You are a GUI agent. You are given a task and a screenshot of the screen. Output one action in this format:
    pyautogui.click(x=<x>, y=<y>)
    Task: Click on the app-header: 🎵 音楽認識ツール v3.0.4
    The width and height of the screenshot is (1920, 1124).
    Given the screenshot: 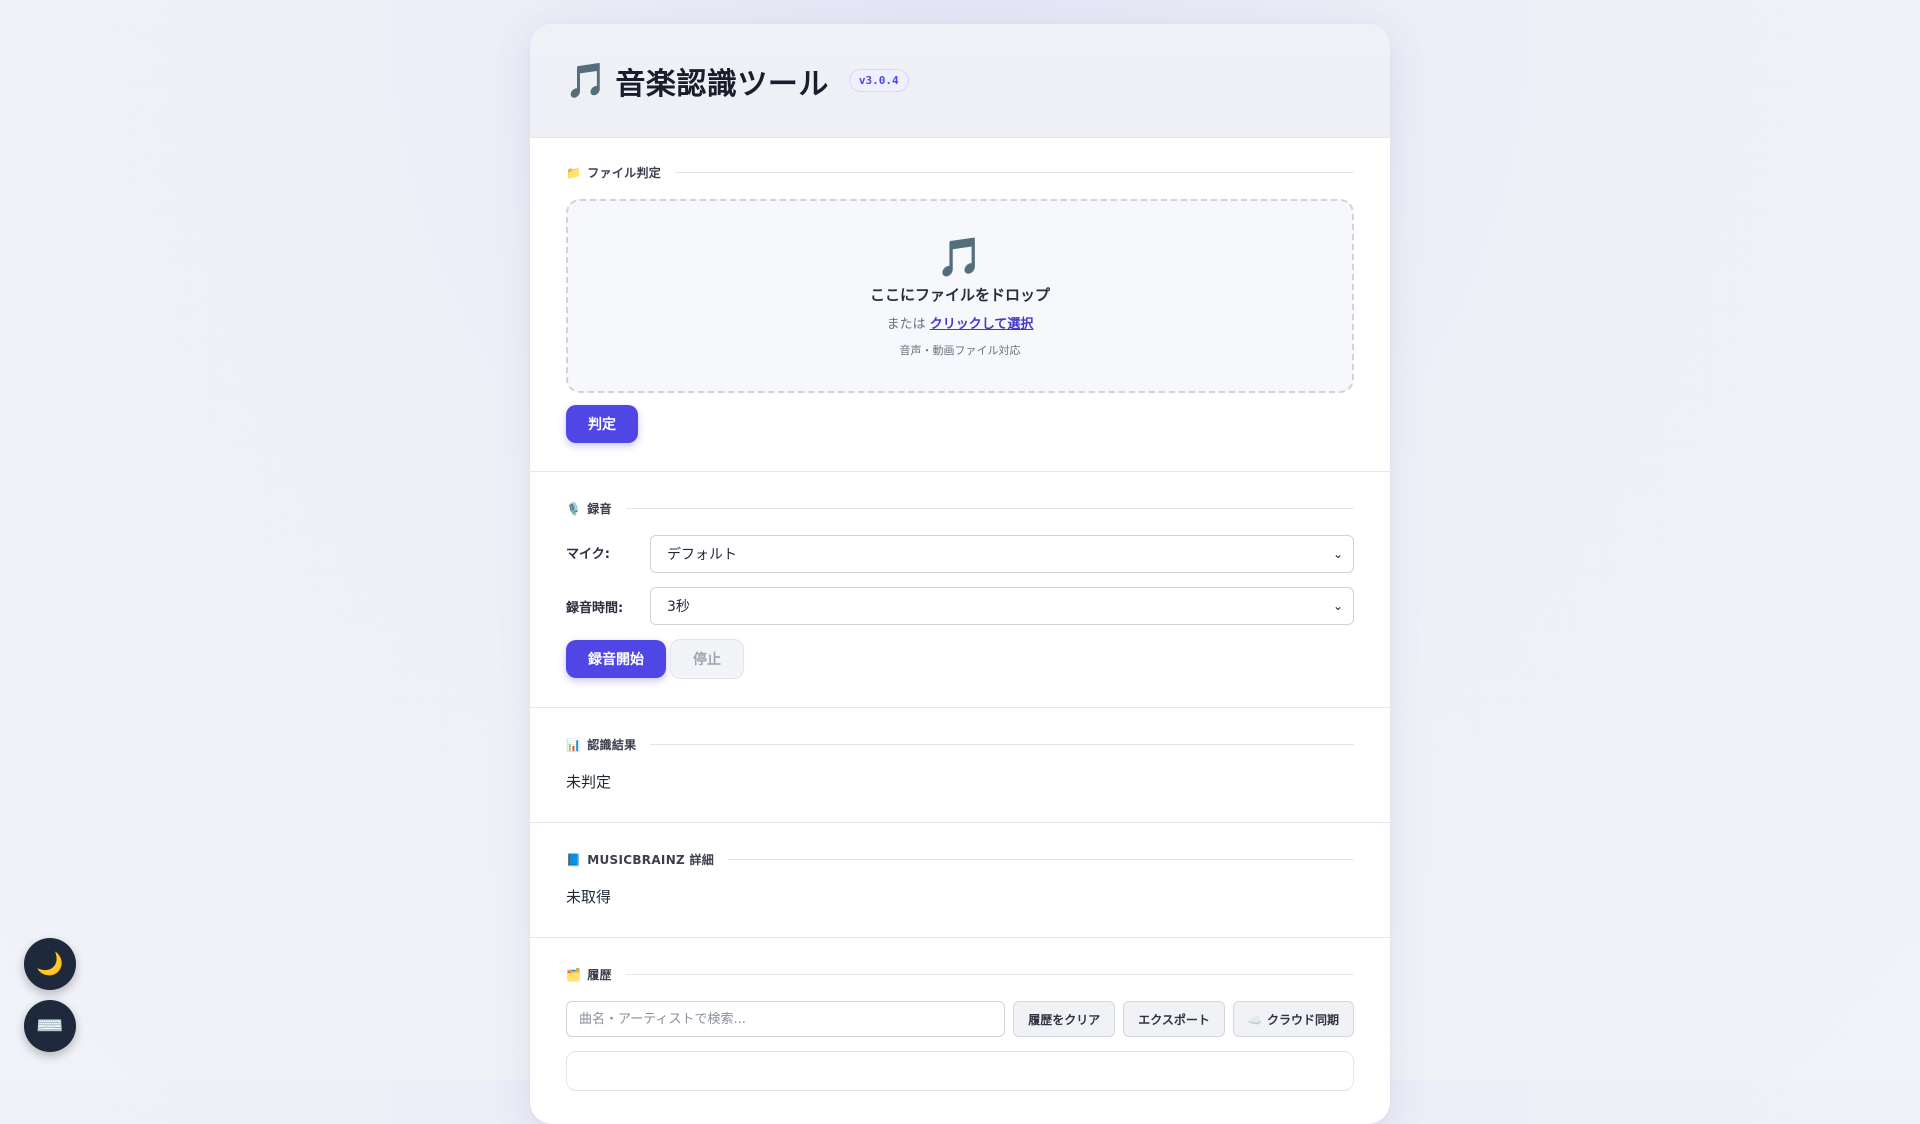 What is the action you would take?
    pyautogui.click(x=960, y=81)
    